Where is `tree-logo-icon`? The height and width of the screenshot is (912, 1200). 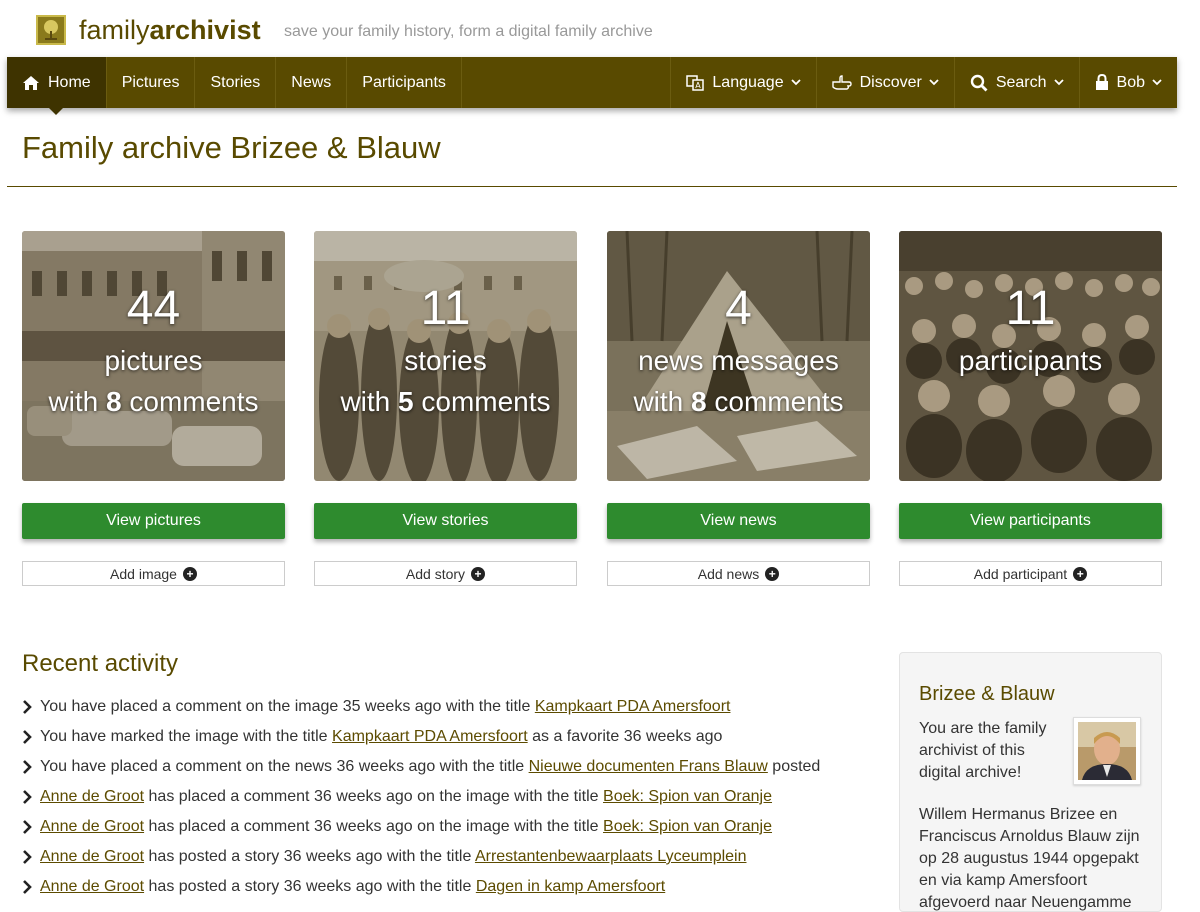
tree-logo-icon is located at coordinates (51, 30).